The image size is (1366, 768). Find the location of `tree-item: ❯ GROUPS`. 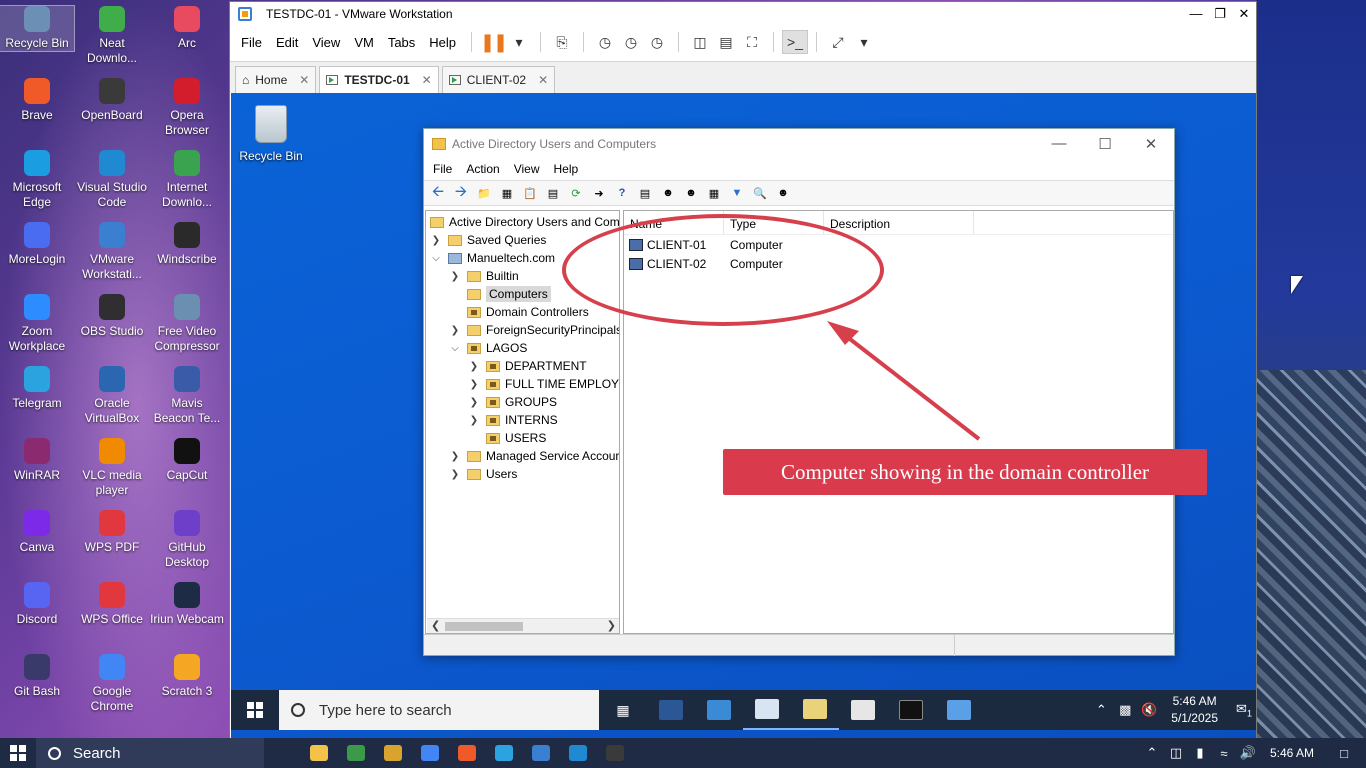

tree-item: ❯ GROUPS is located at coordinates (512, 402).